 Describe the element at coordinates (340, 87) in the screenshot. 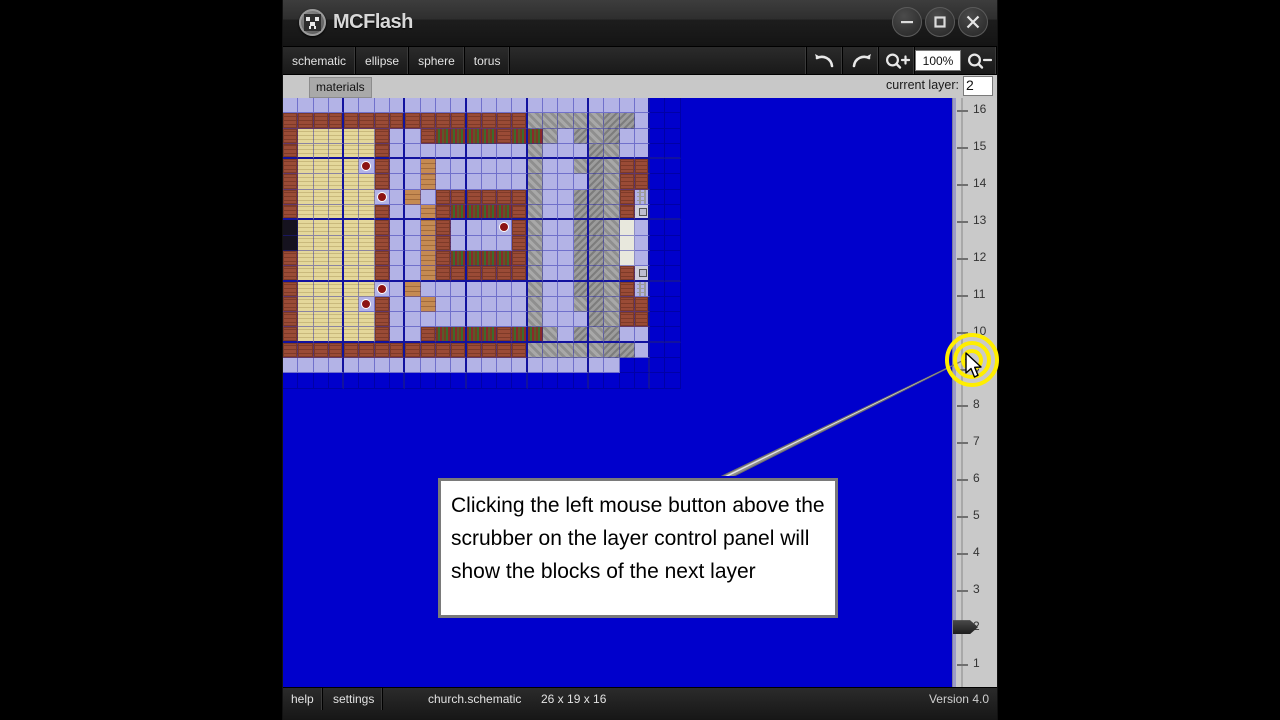

I see `materials-button: materials` at that location.